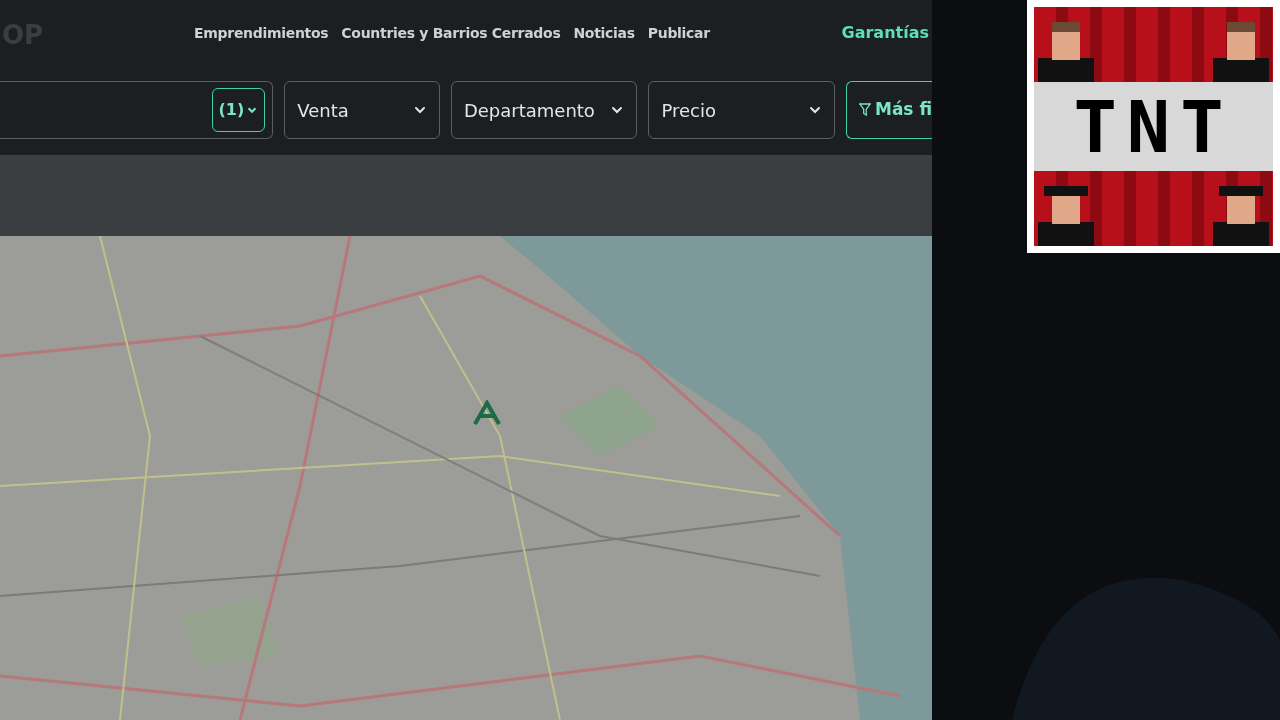  What do you see at coordinates (451, 33) in the screenshot?
I see `nav-link: Countries y Barrios Cerrados` at bounding box center [451, 33].